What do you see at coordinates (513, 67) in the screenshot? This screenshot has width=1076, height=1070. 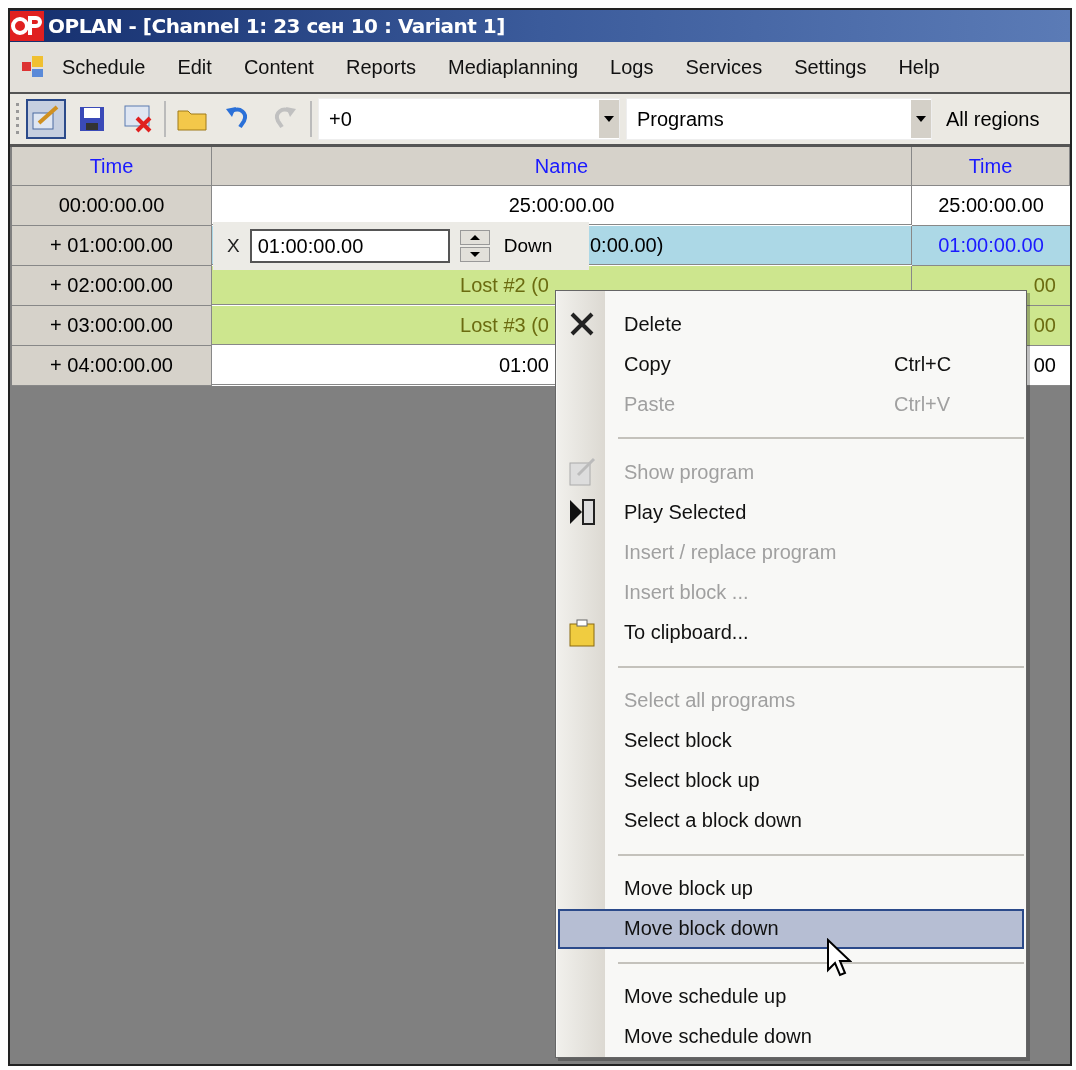 I see `menu-item: Mediaplanning` at bounding box center [513, 67].